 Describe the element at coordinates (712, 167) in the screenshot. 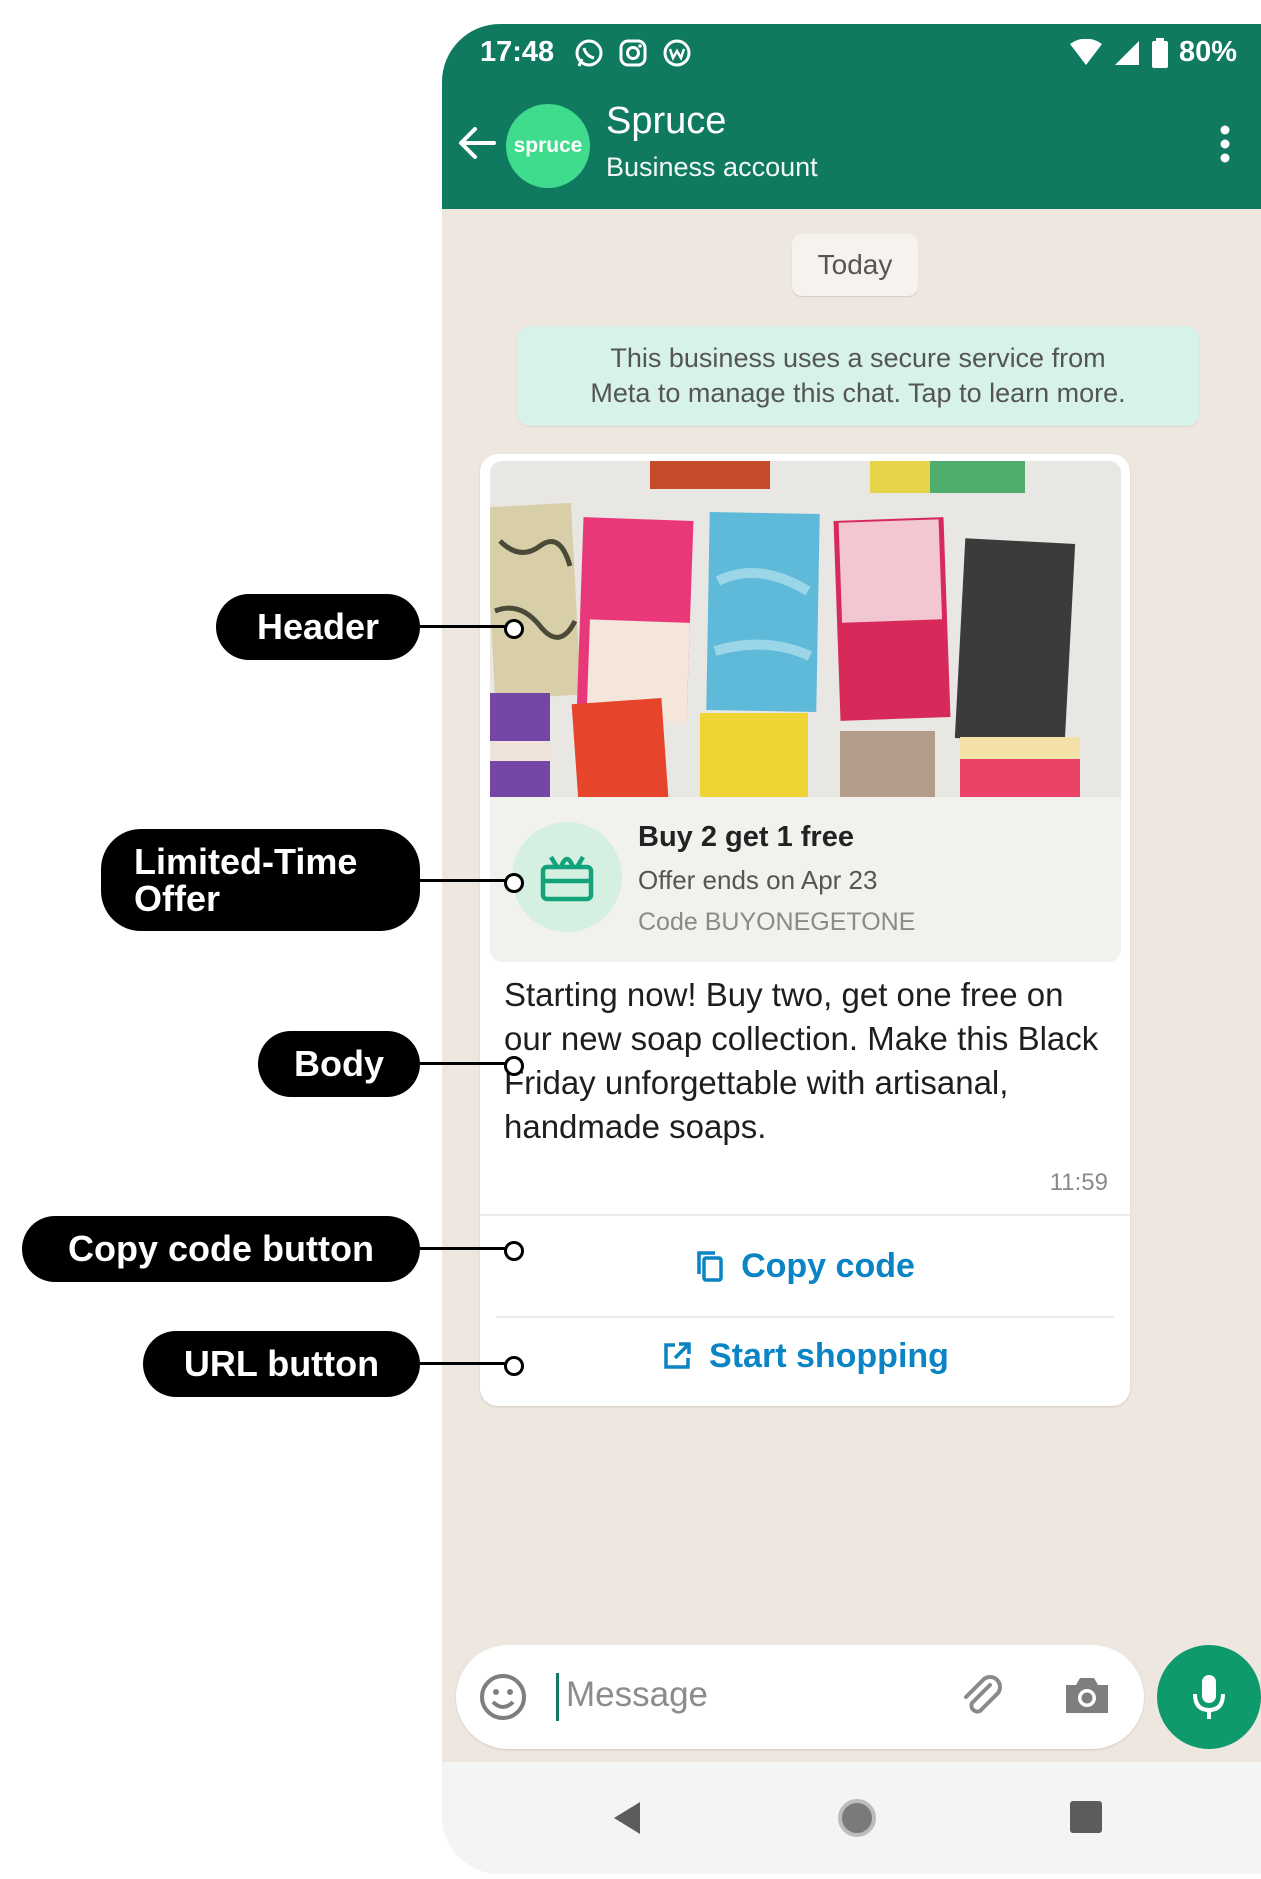

I see `chat-subtitle: Business account` at that location.